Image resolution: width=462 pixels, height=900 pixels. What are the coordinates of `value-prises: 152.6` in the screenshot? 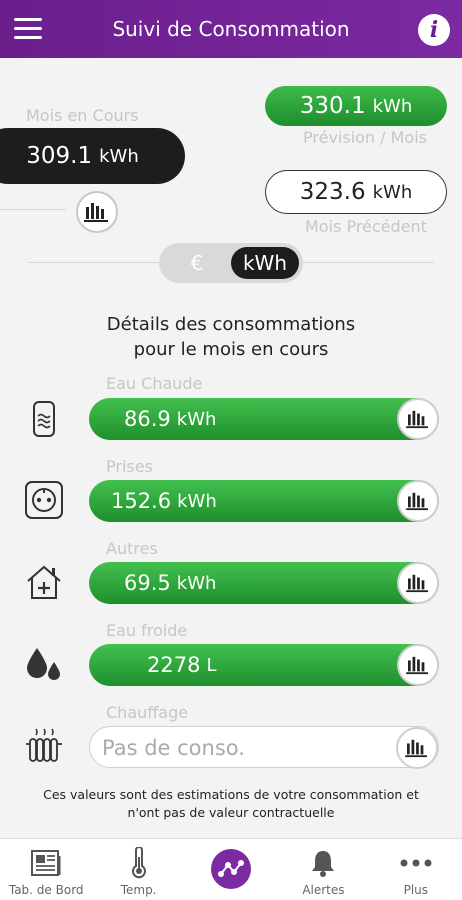 It's located at (141, 501).